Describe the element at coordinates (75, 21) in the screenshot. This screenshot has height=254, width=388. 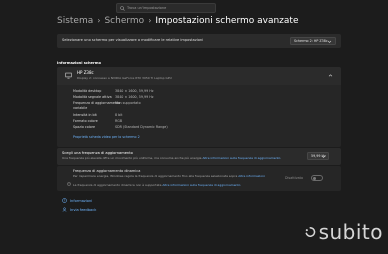
I see `breadcrumb-sistema: Sistema` at that location.